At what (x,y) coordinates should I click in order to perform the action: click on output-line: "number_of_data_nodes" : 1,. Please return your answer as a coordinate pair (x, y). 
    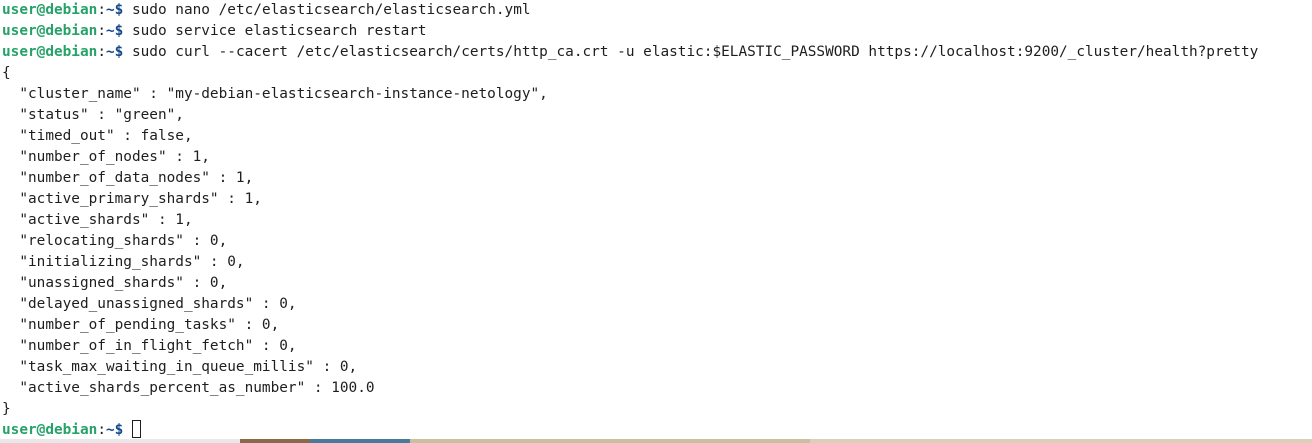
    Looking at the image, I should click on (128, 178).